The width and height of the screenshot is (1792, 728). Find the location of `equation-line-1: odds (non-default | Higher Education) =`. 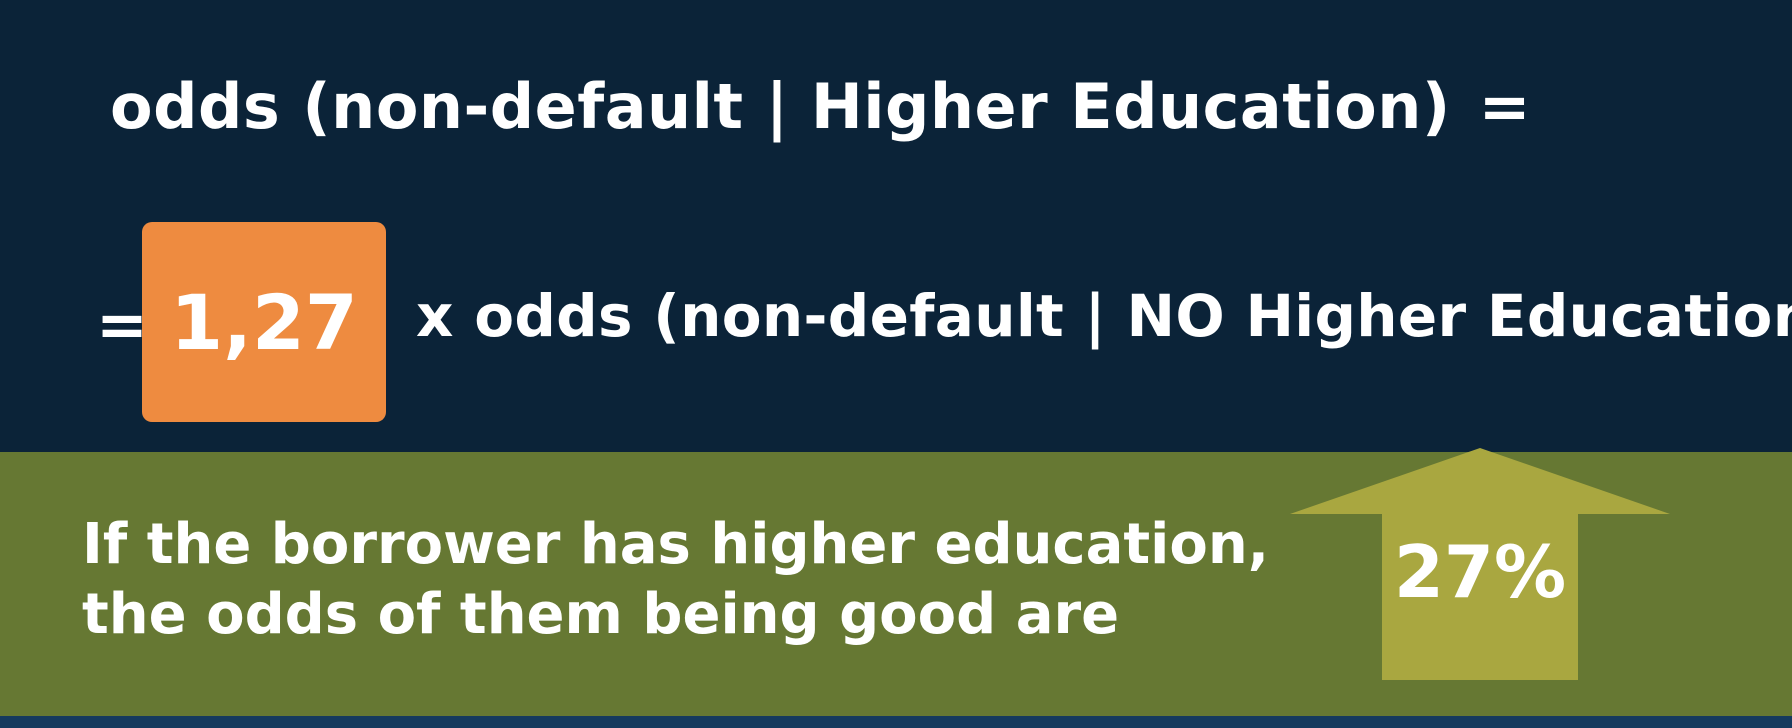

equation-line-1: odds (non-default | Higher Education) = is located at coordinates (820, 106).